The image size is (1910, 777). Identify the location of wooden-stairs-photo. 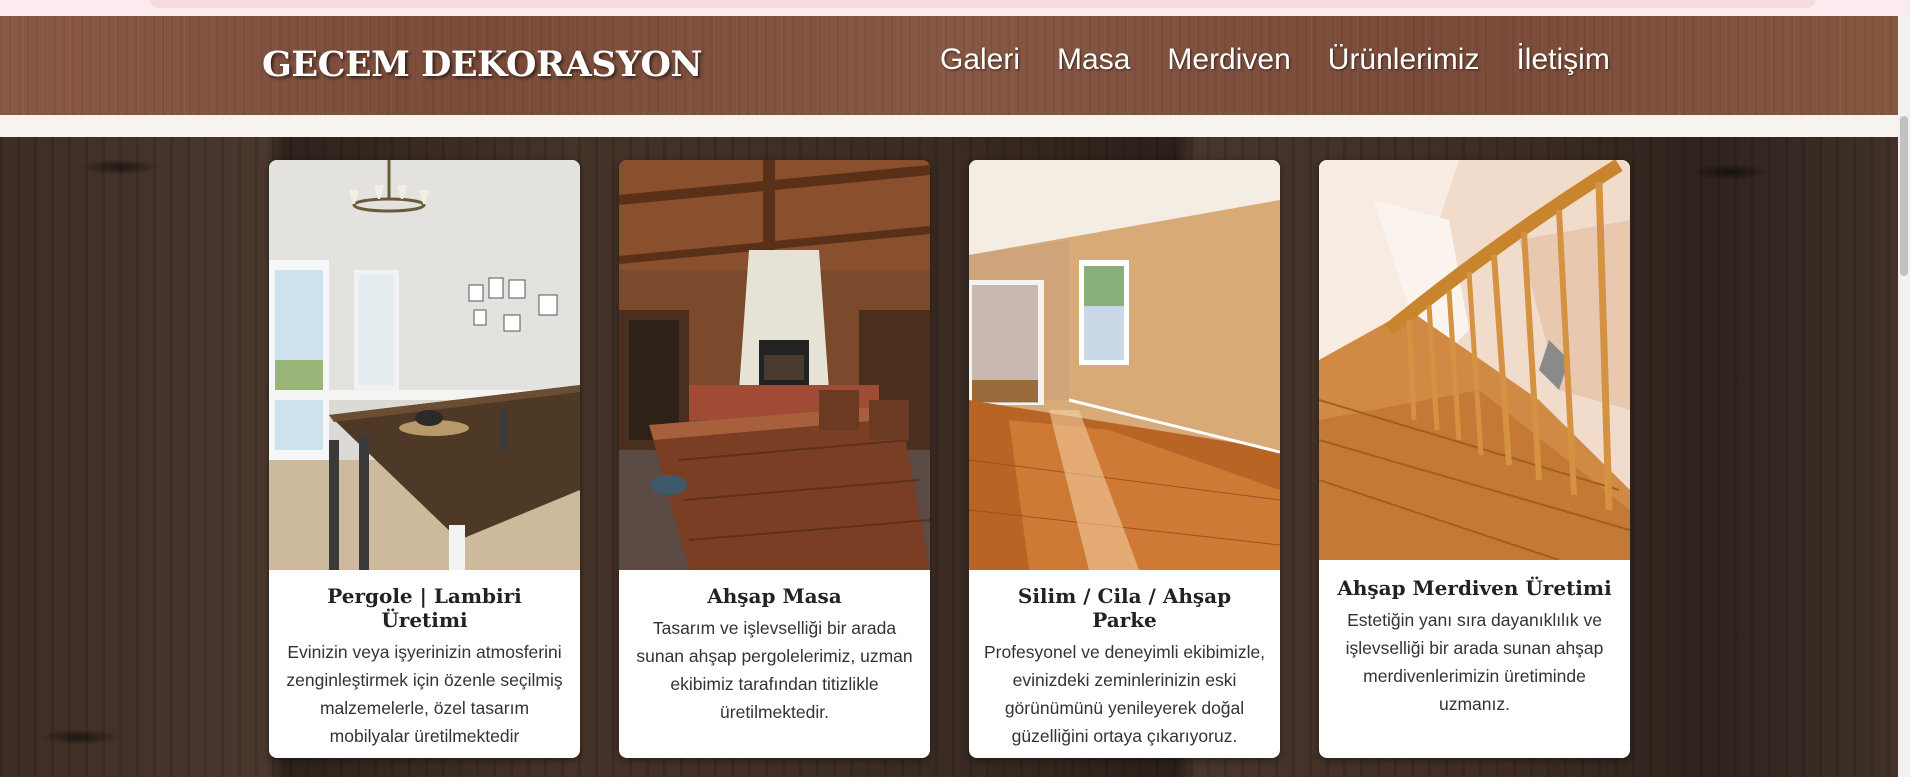
(1474, 360).